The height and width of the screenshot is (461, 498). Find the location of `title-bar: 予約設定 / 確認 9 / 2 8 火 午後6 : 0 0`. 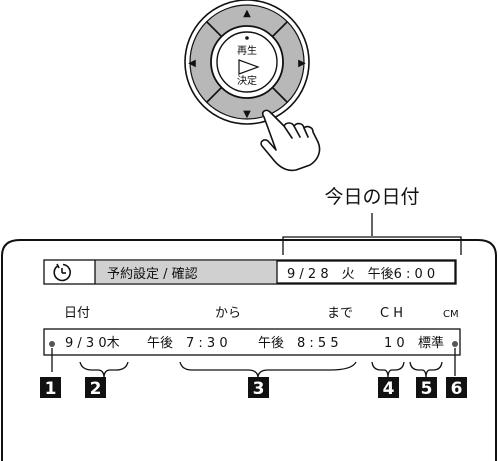

title-bar: 予約設定 / 確認 9 / 2 8 火 午後6 : 0 0 is located at coordinates (250, 272).